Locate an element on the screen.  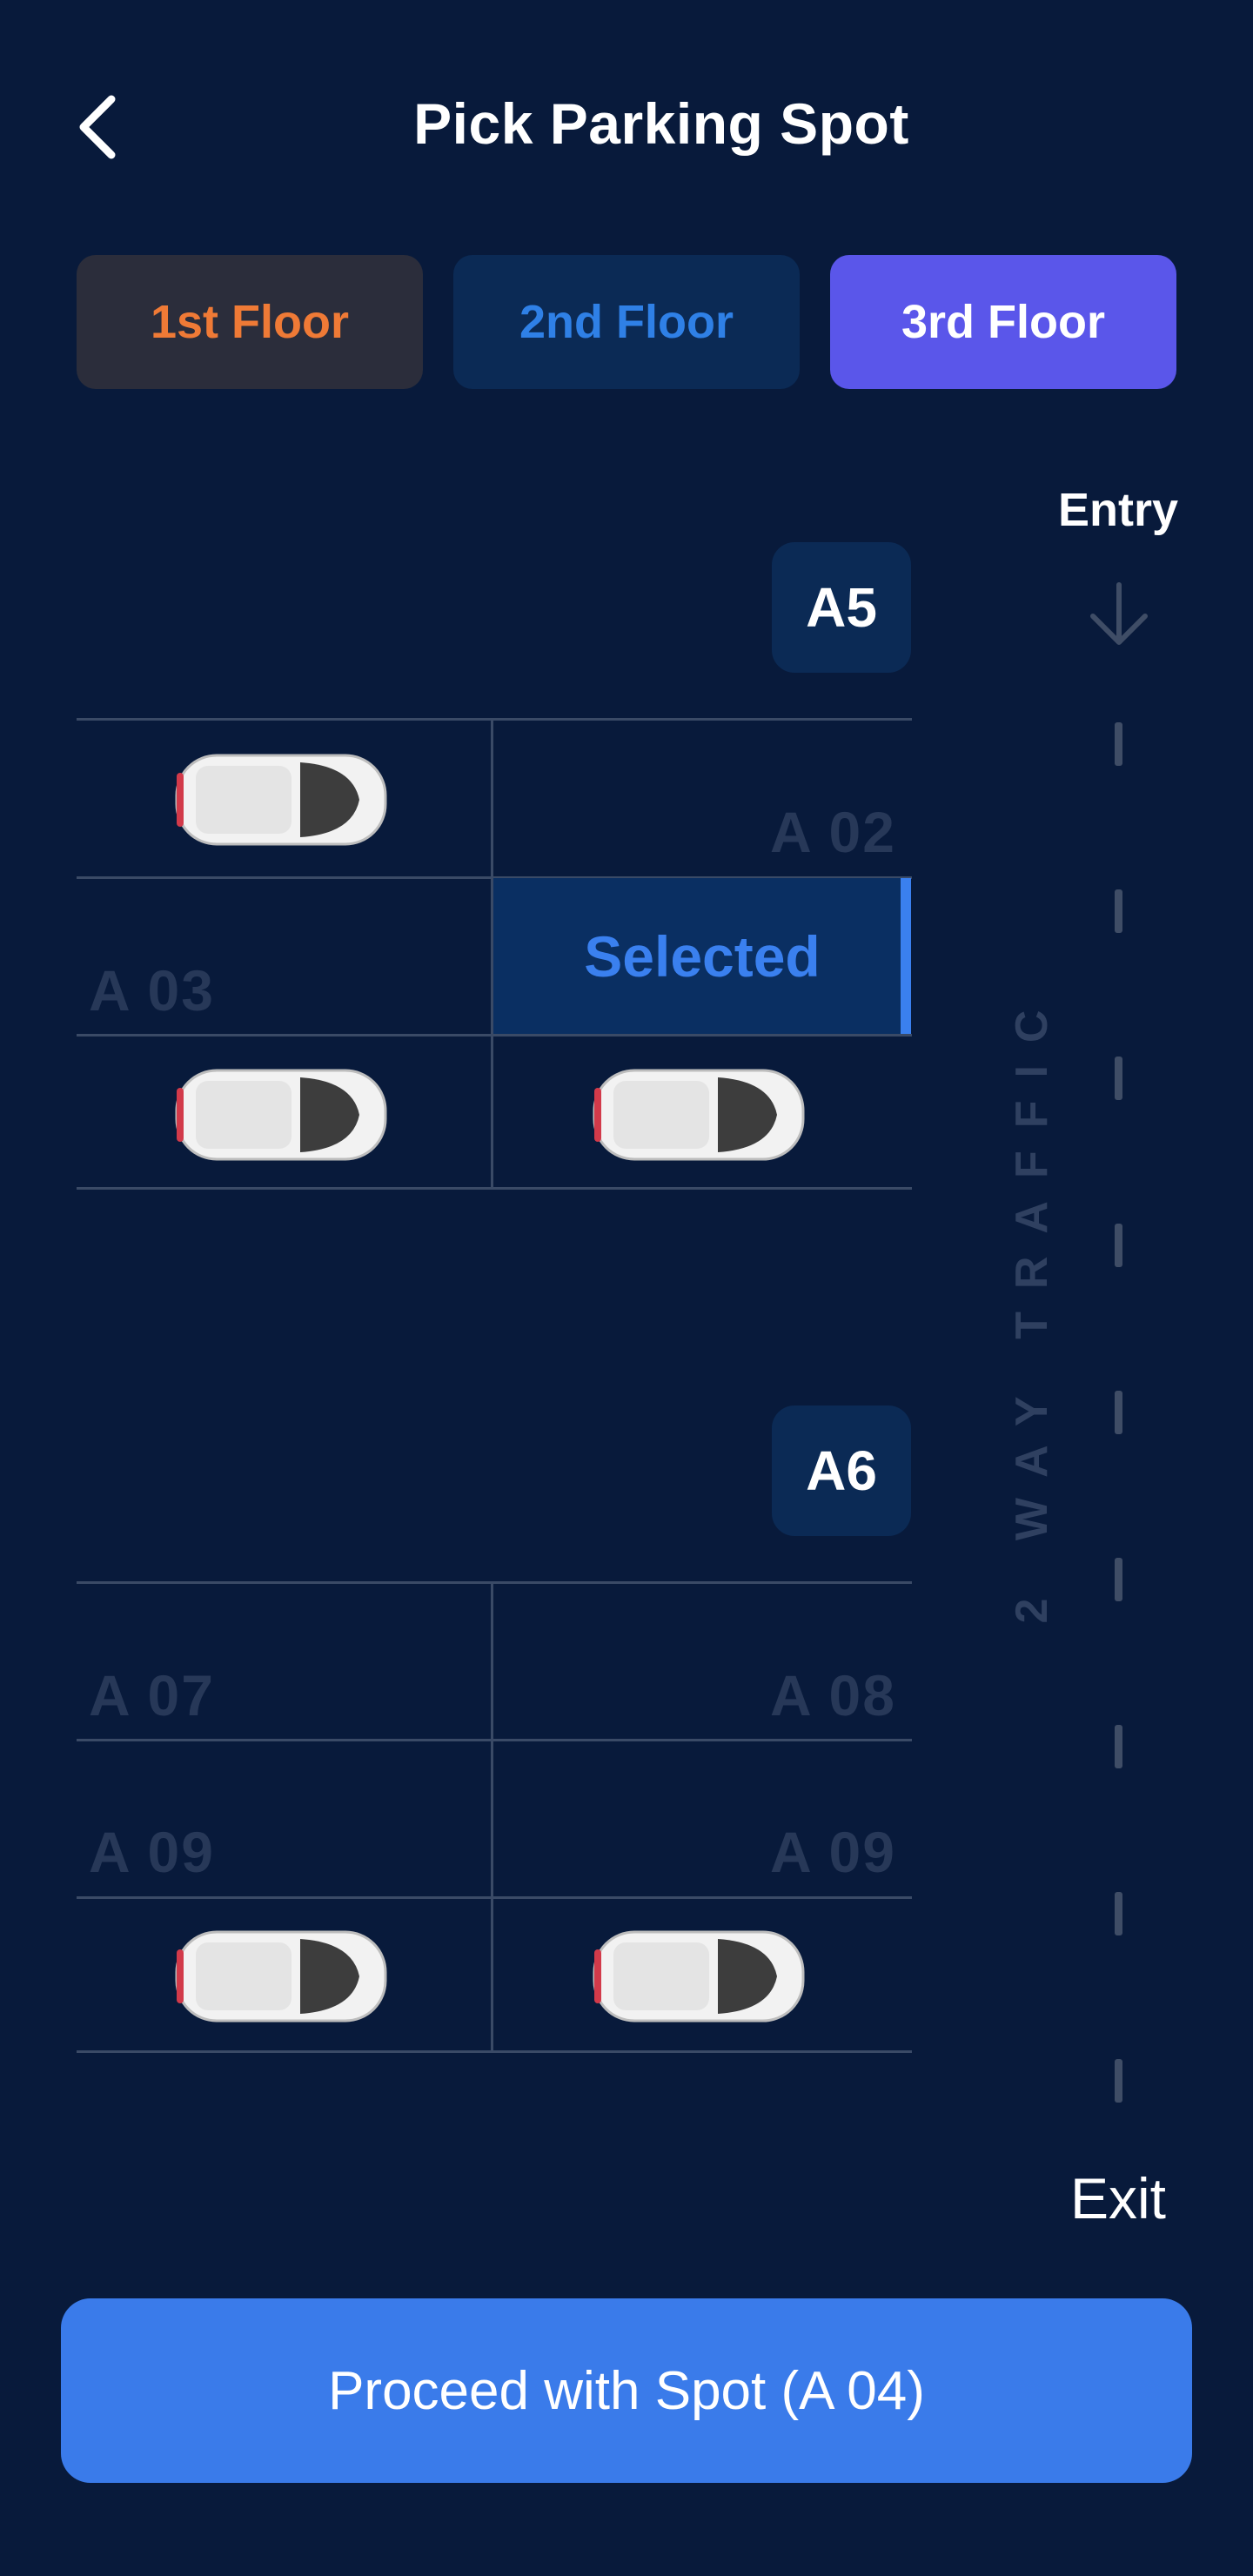
traffic-text: 2 WAY TRAFFIC is located at coordinates (1032, 1305).